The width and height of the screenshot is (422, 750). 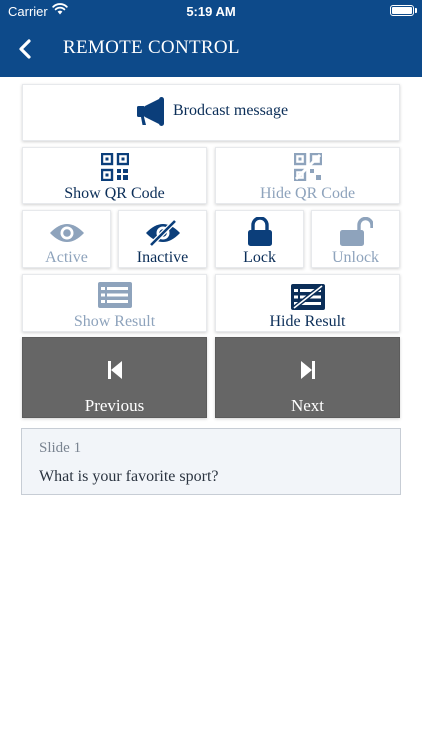 I want to click on broadcast-label: Brodcast message, so click(x=231, y=110).